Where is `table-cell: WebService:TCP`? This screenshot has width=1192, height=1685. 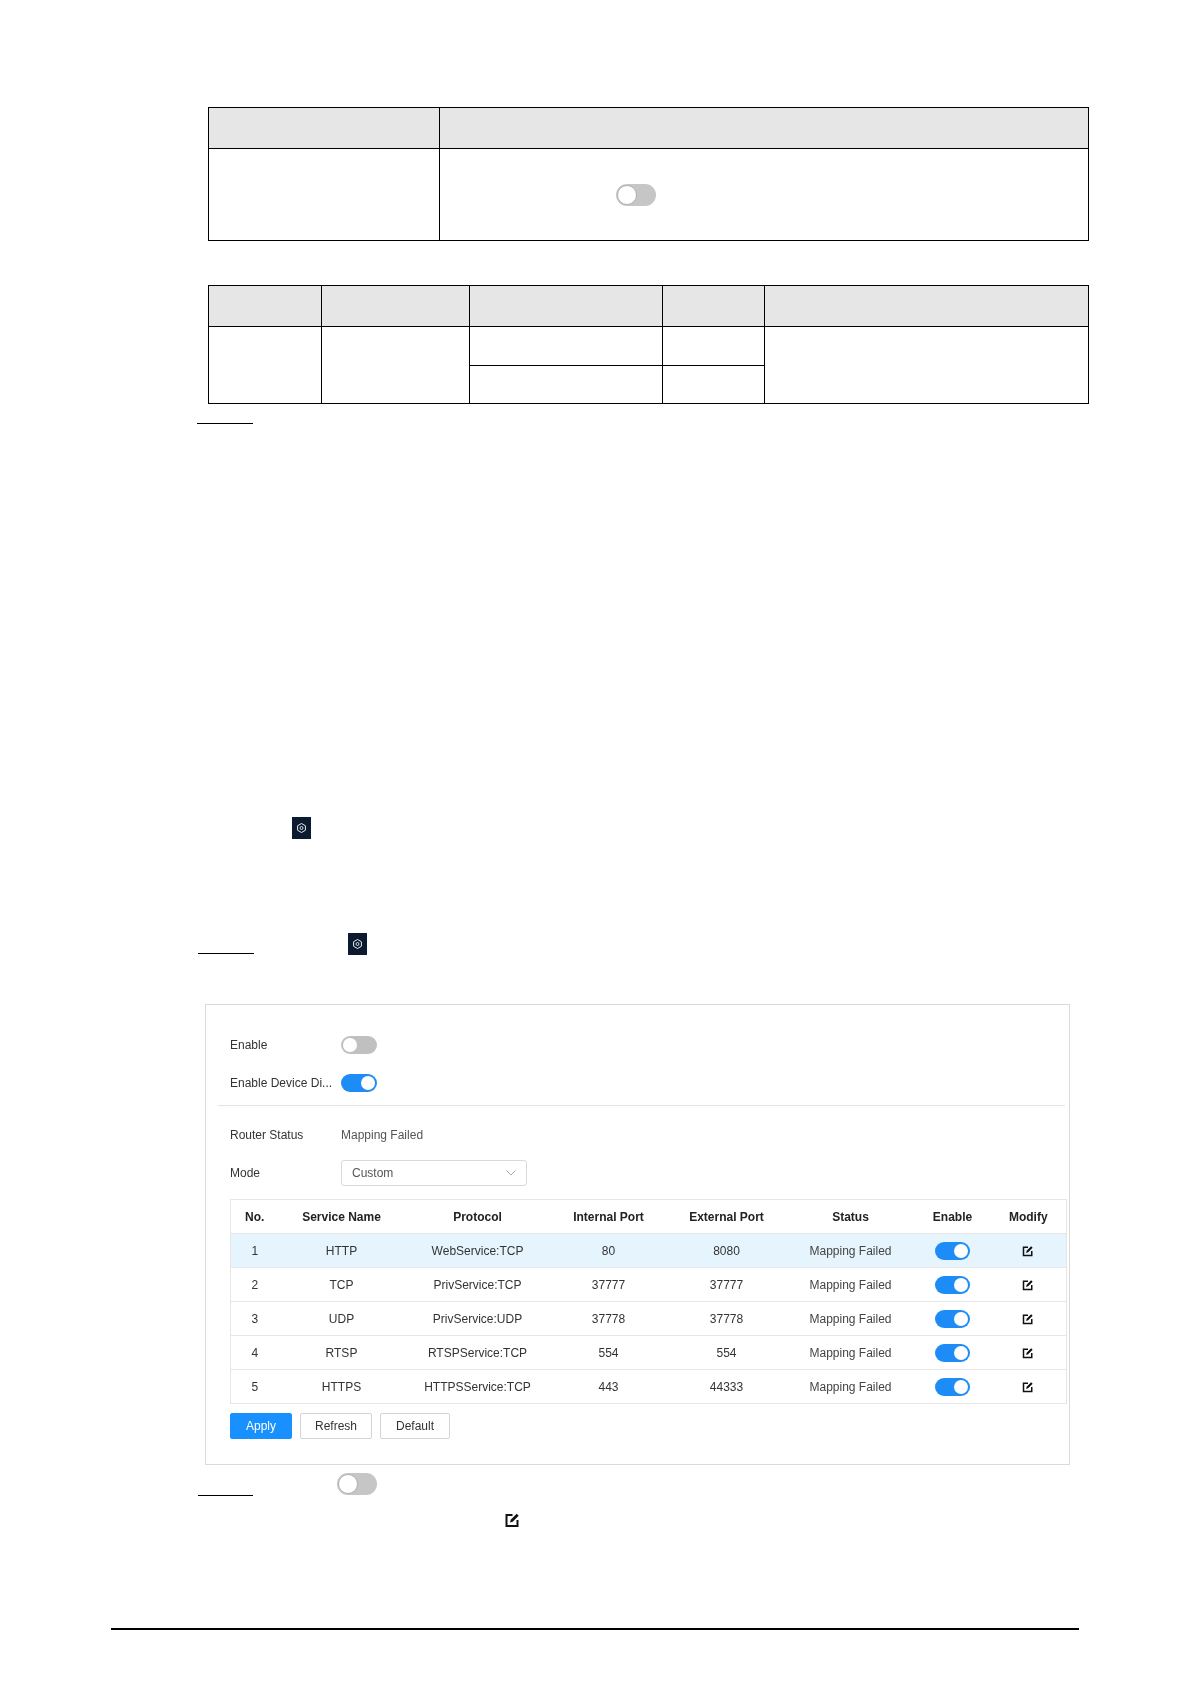 table-cell: WebService:TCP is located at coordinates (477, 1250).